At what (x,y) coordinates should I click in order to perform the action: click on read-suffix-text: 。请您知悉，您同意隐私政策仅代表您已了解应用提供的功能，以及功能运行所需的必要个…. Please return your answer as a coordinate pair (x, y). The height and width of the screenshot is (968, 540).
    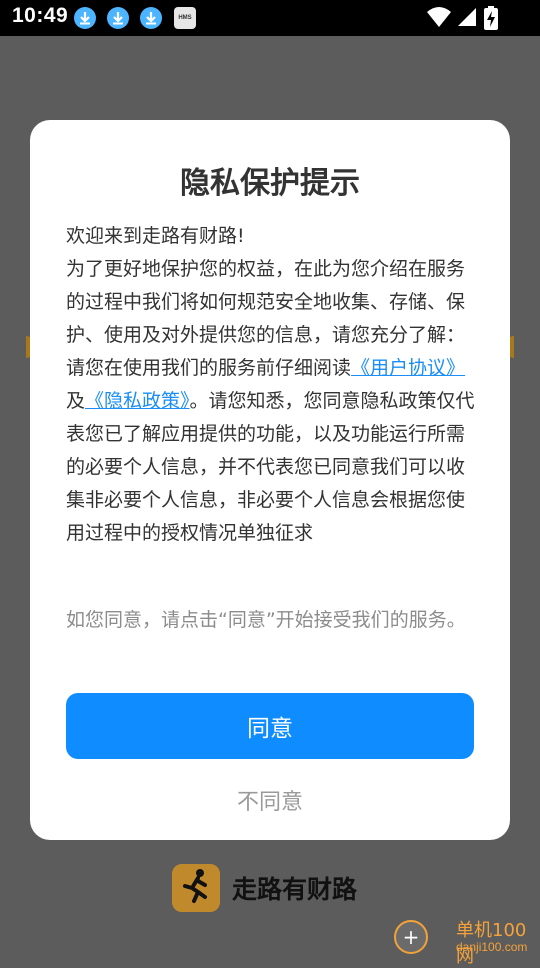
    Looking at the image, I should click on (270, 467).